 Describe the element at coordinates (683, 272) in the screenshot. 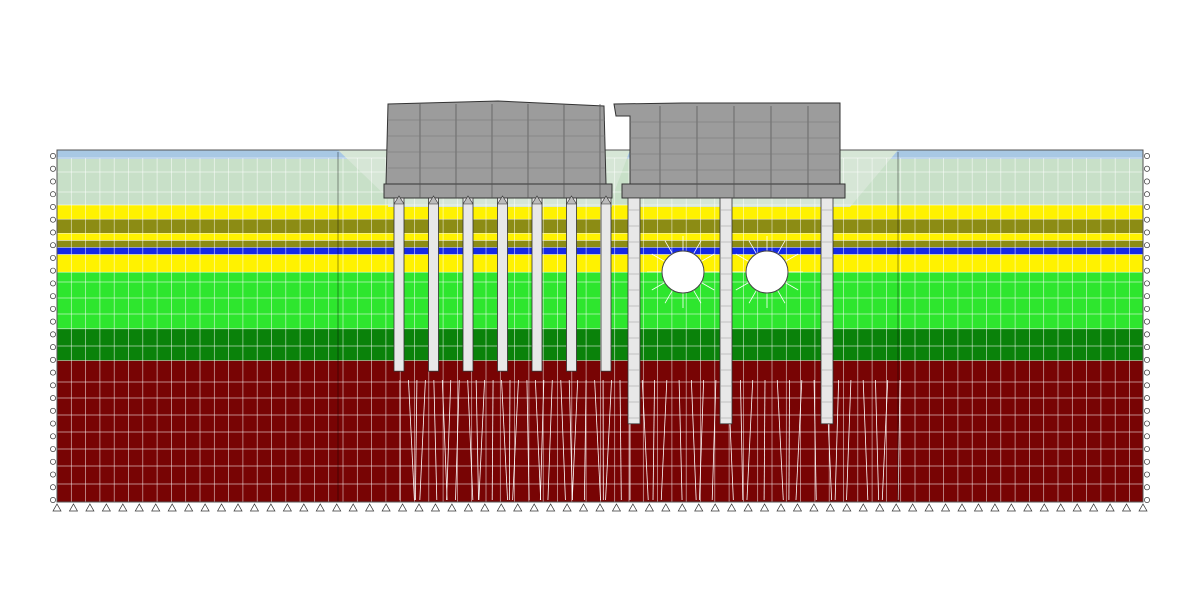

I see `tunnel-left` at that location.